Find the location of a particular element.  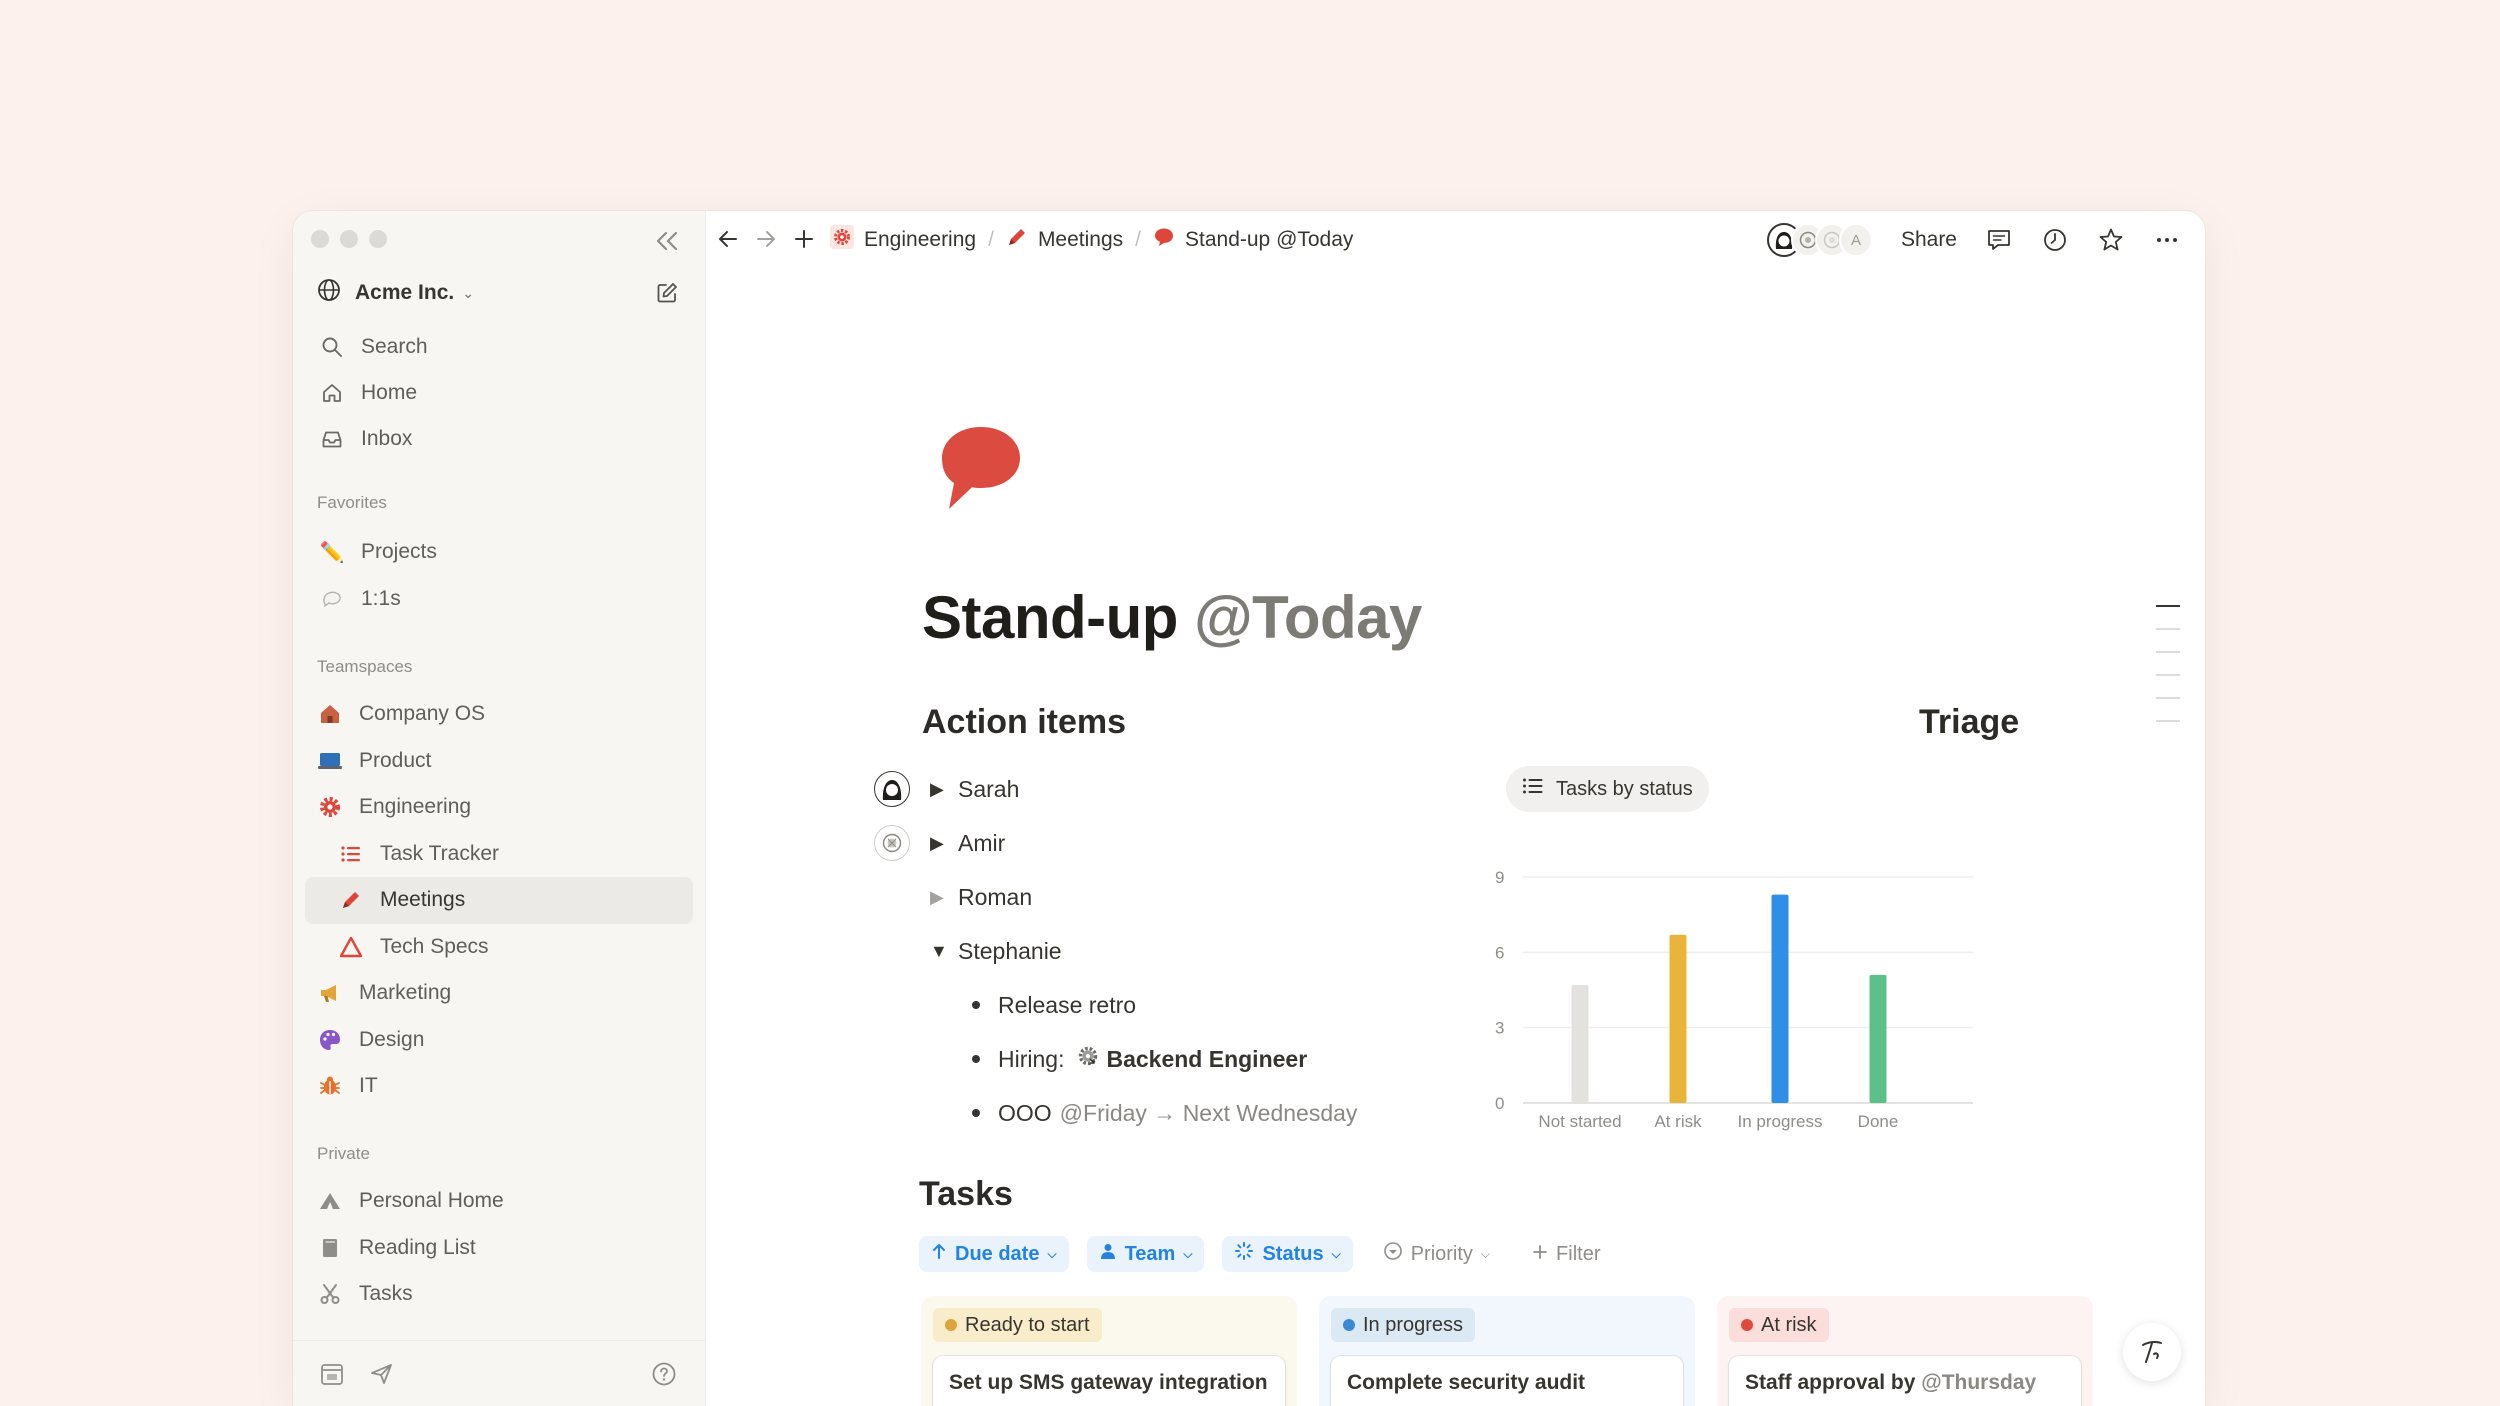

chart-view-chip: Tasks by status is located at coordinates (1607, 789).